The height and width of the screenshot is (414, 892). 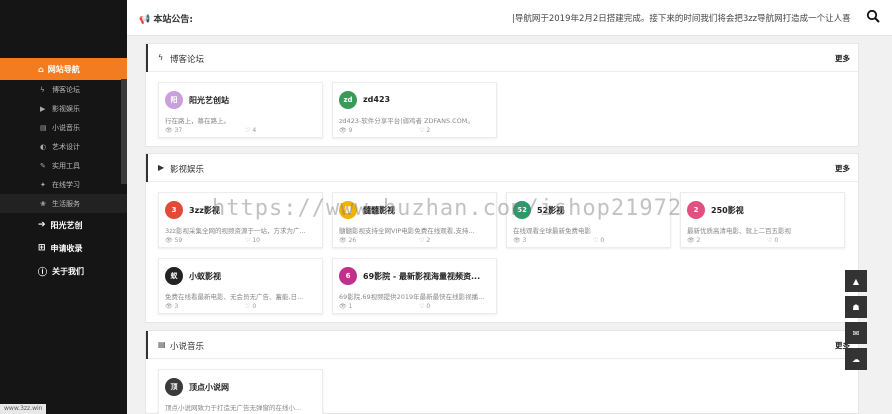 What do you see at coordinates (856, 281) in the screenshot?
I see `back-to-top-button: ▲` at bounding box center [856, 281].